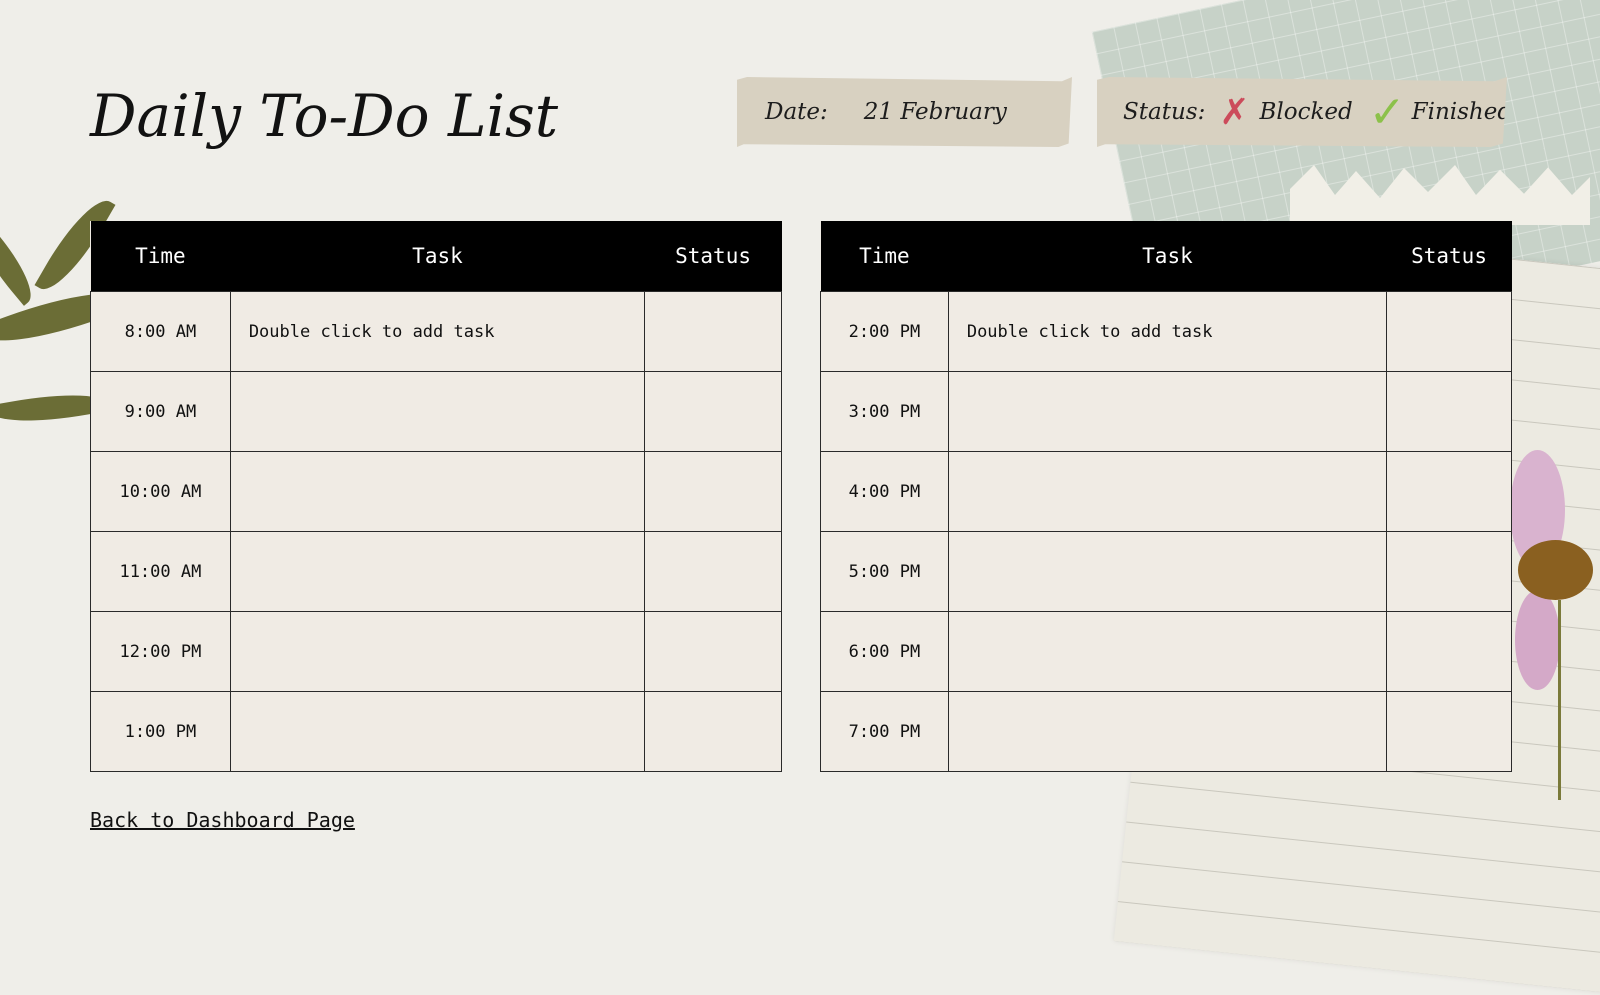  Describe the element at coordinates (796, 112) in the screenshot. I see `date-label: Date:` at that location.